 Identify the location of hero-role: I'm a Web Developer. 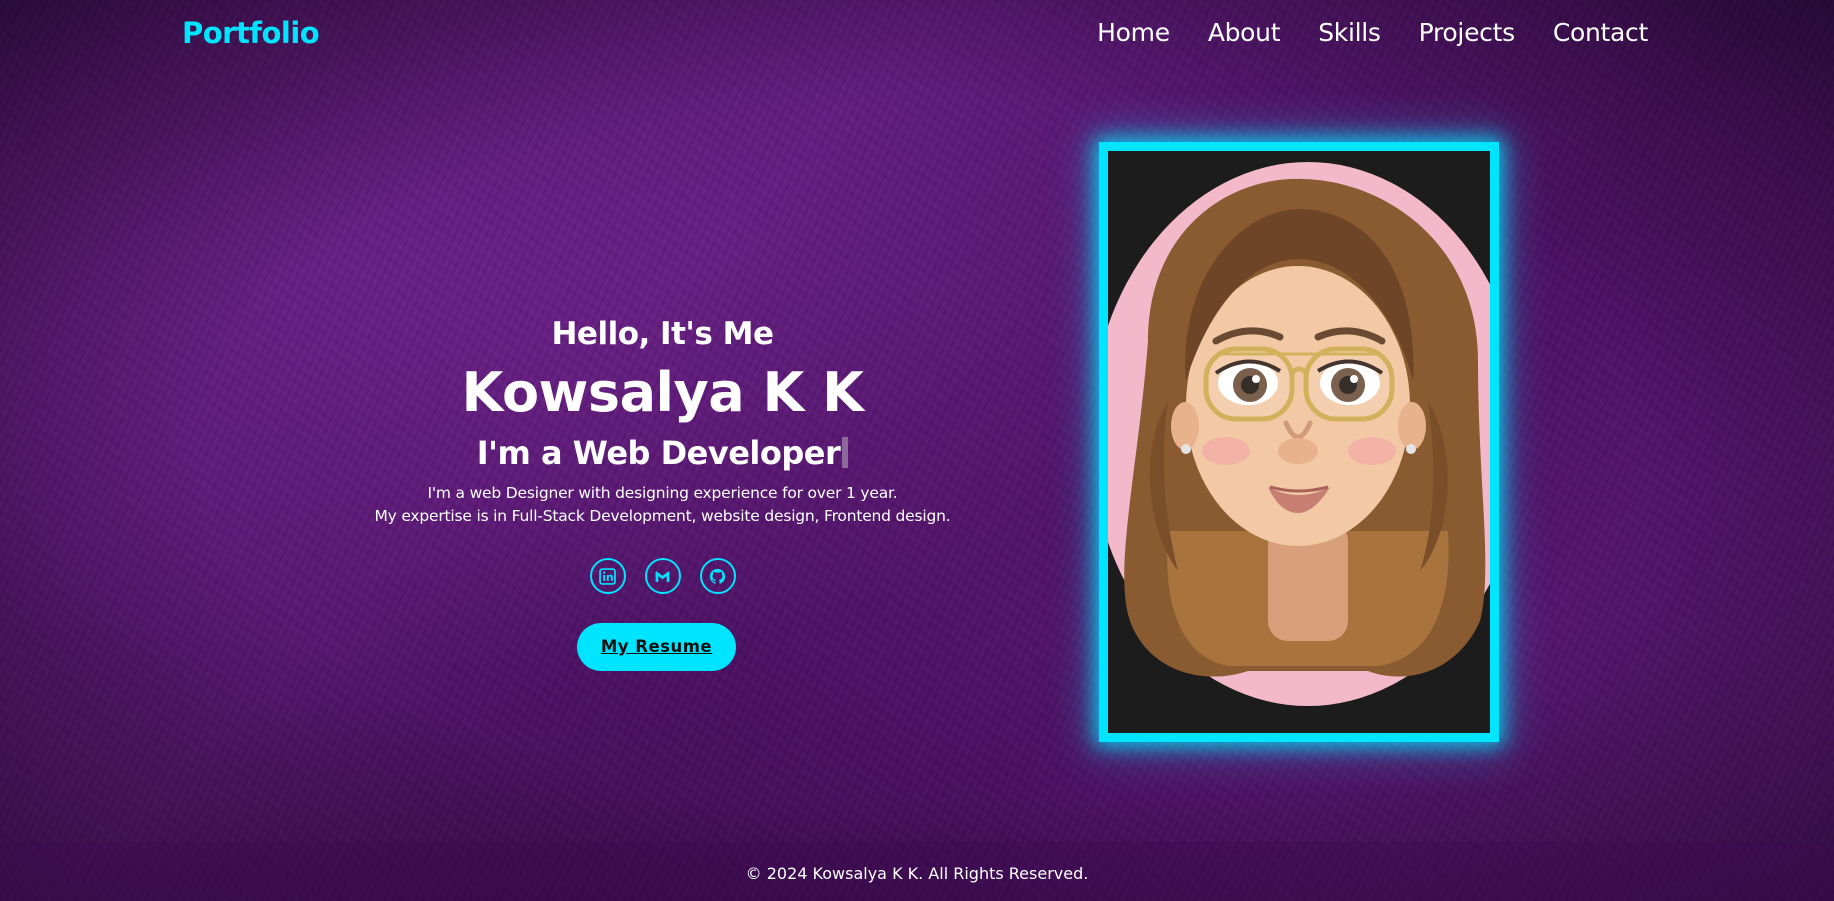
(662, 453).